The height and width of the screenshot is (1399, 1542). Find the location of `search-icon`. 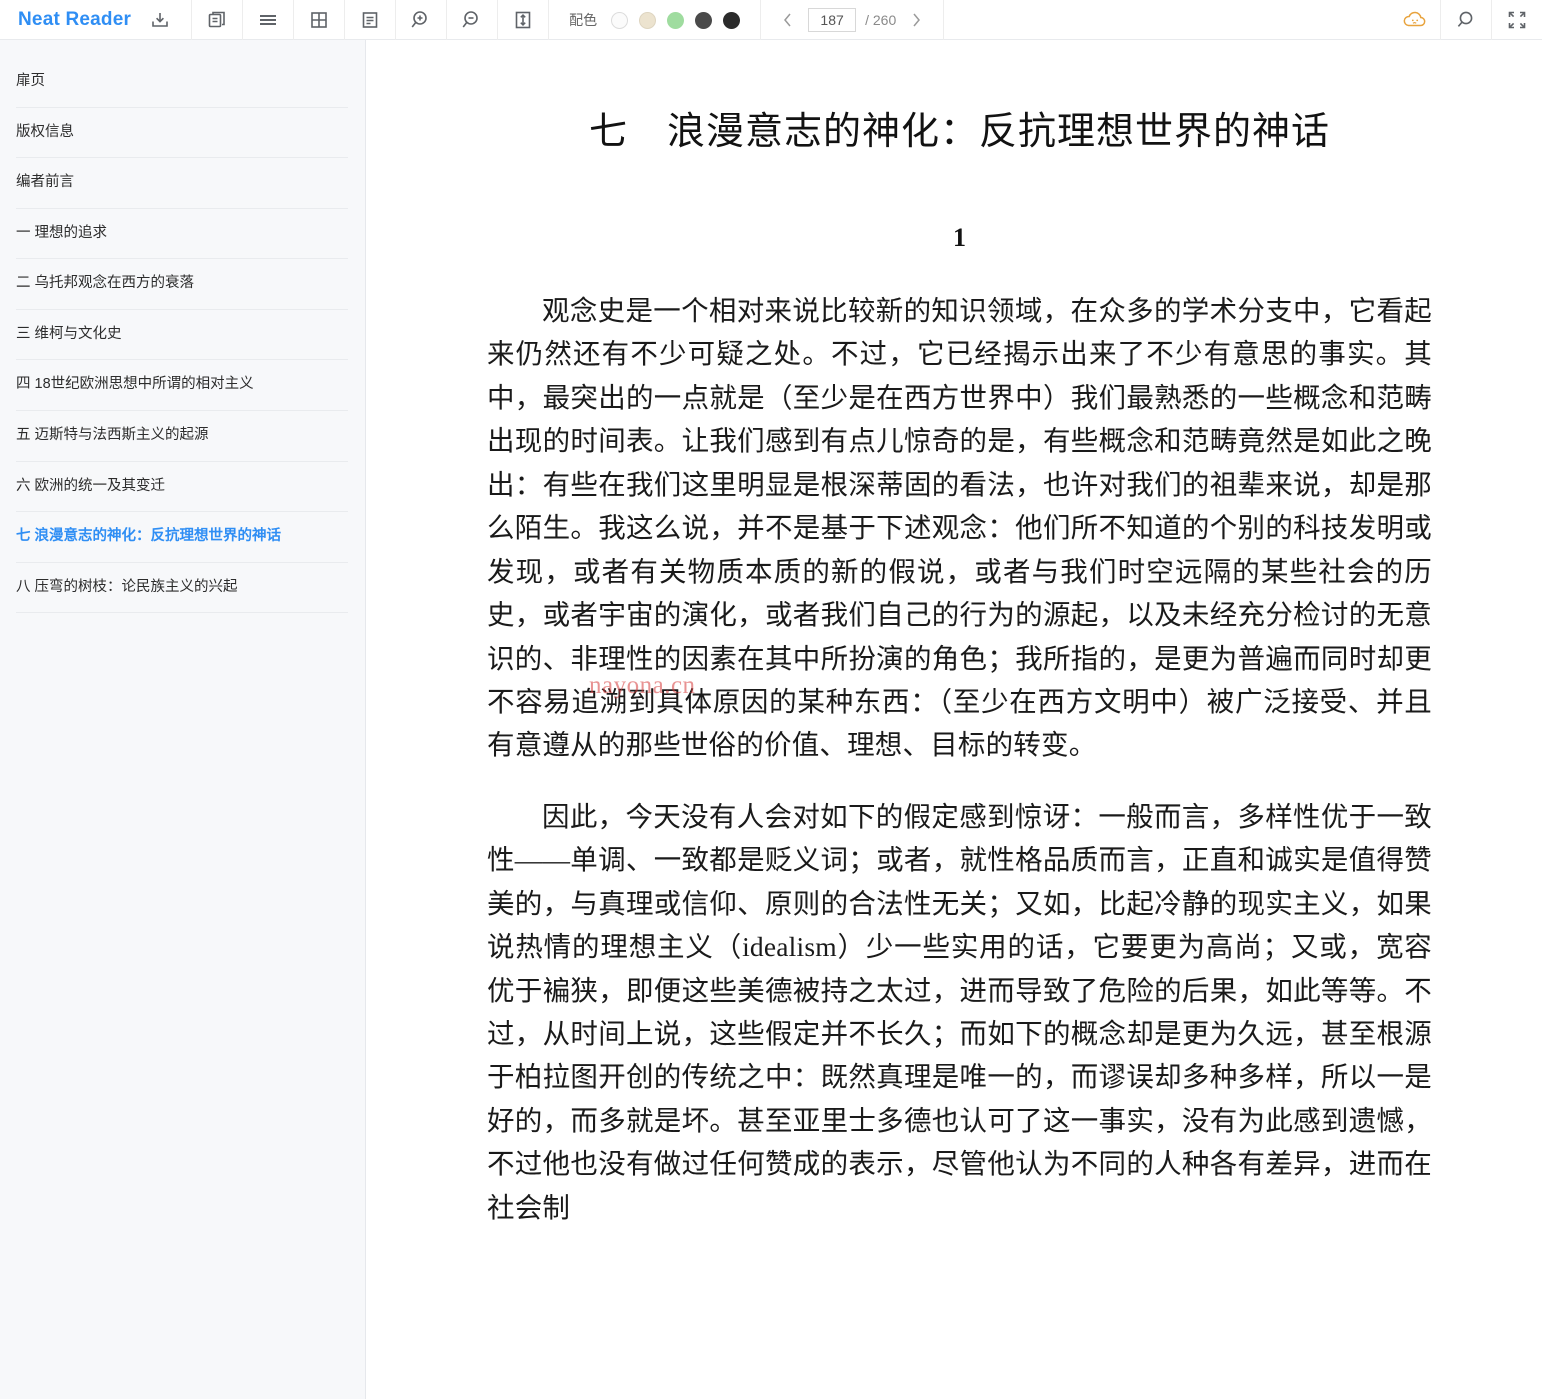

search-icon is located at coordinates (1466, 20).